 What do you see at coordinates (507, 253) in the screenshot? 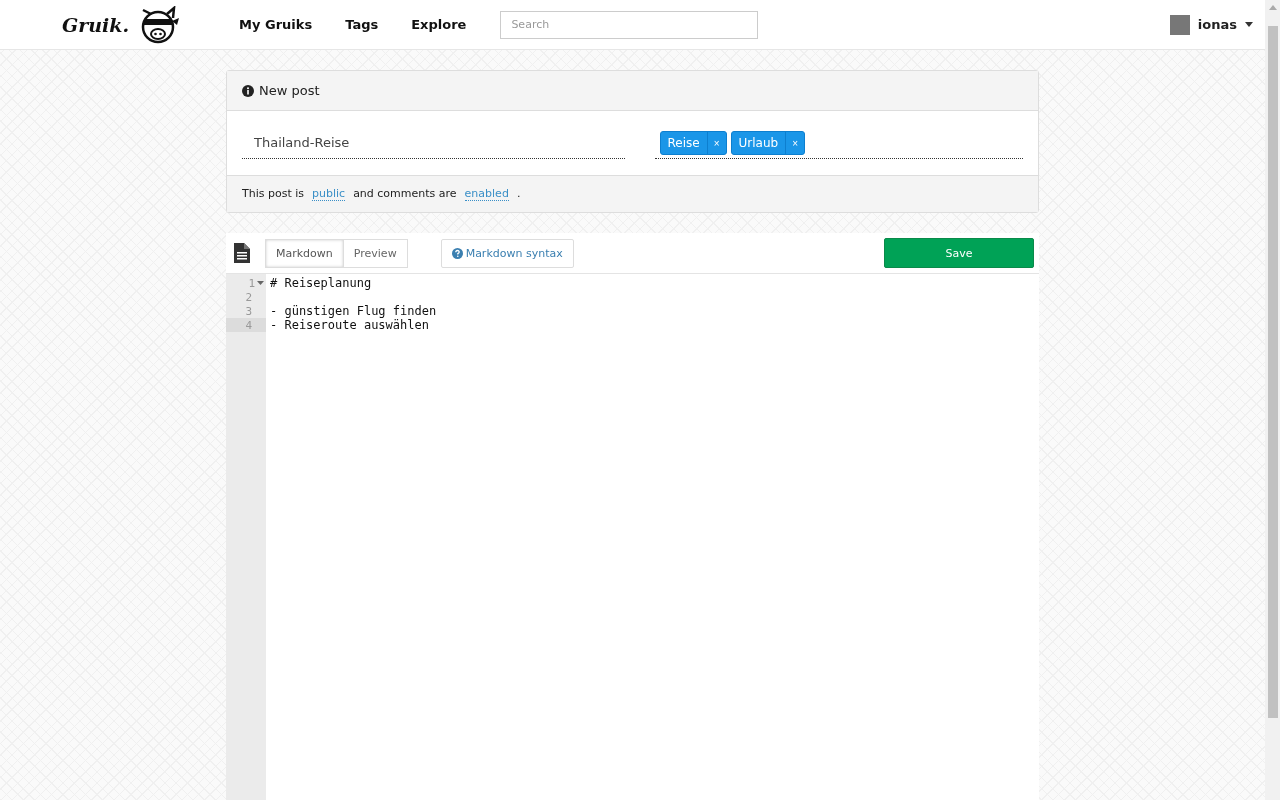
I see `markdown-syntax-button: Markdown syntax` at bounding box center [507, 253].